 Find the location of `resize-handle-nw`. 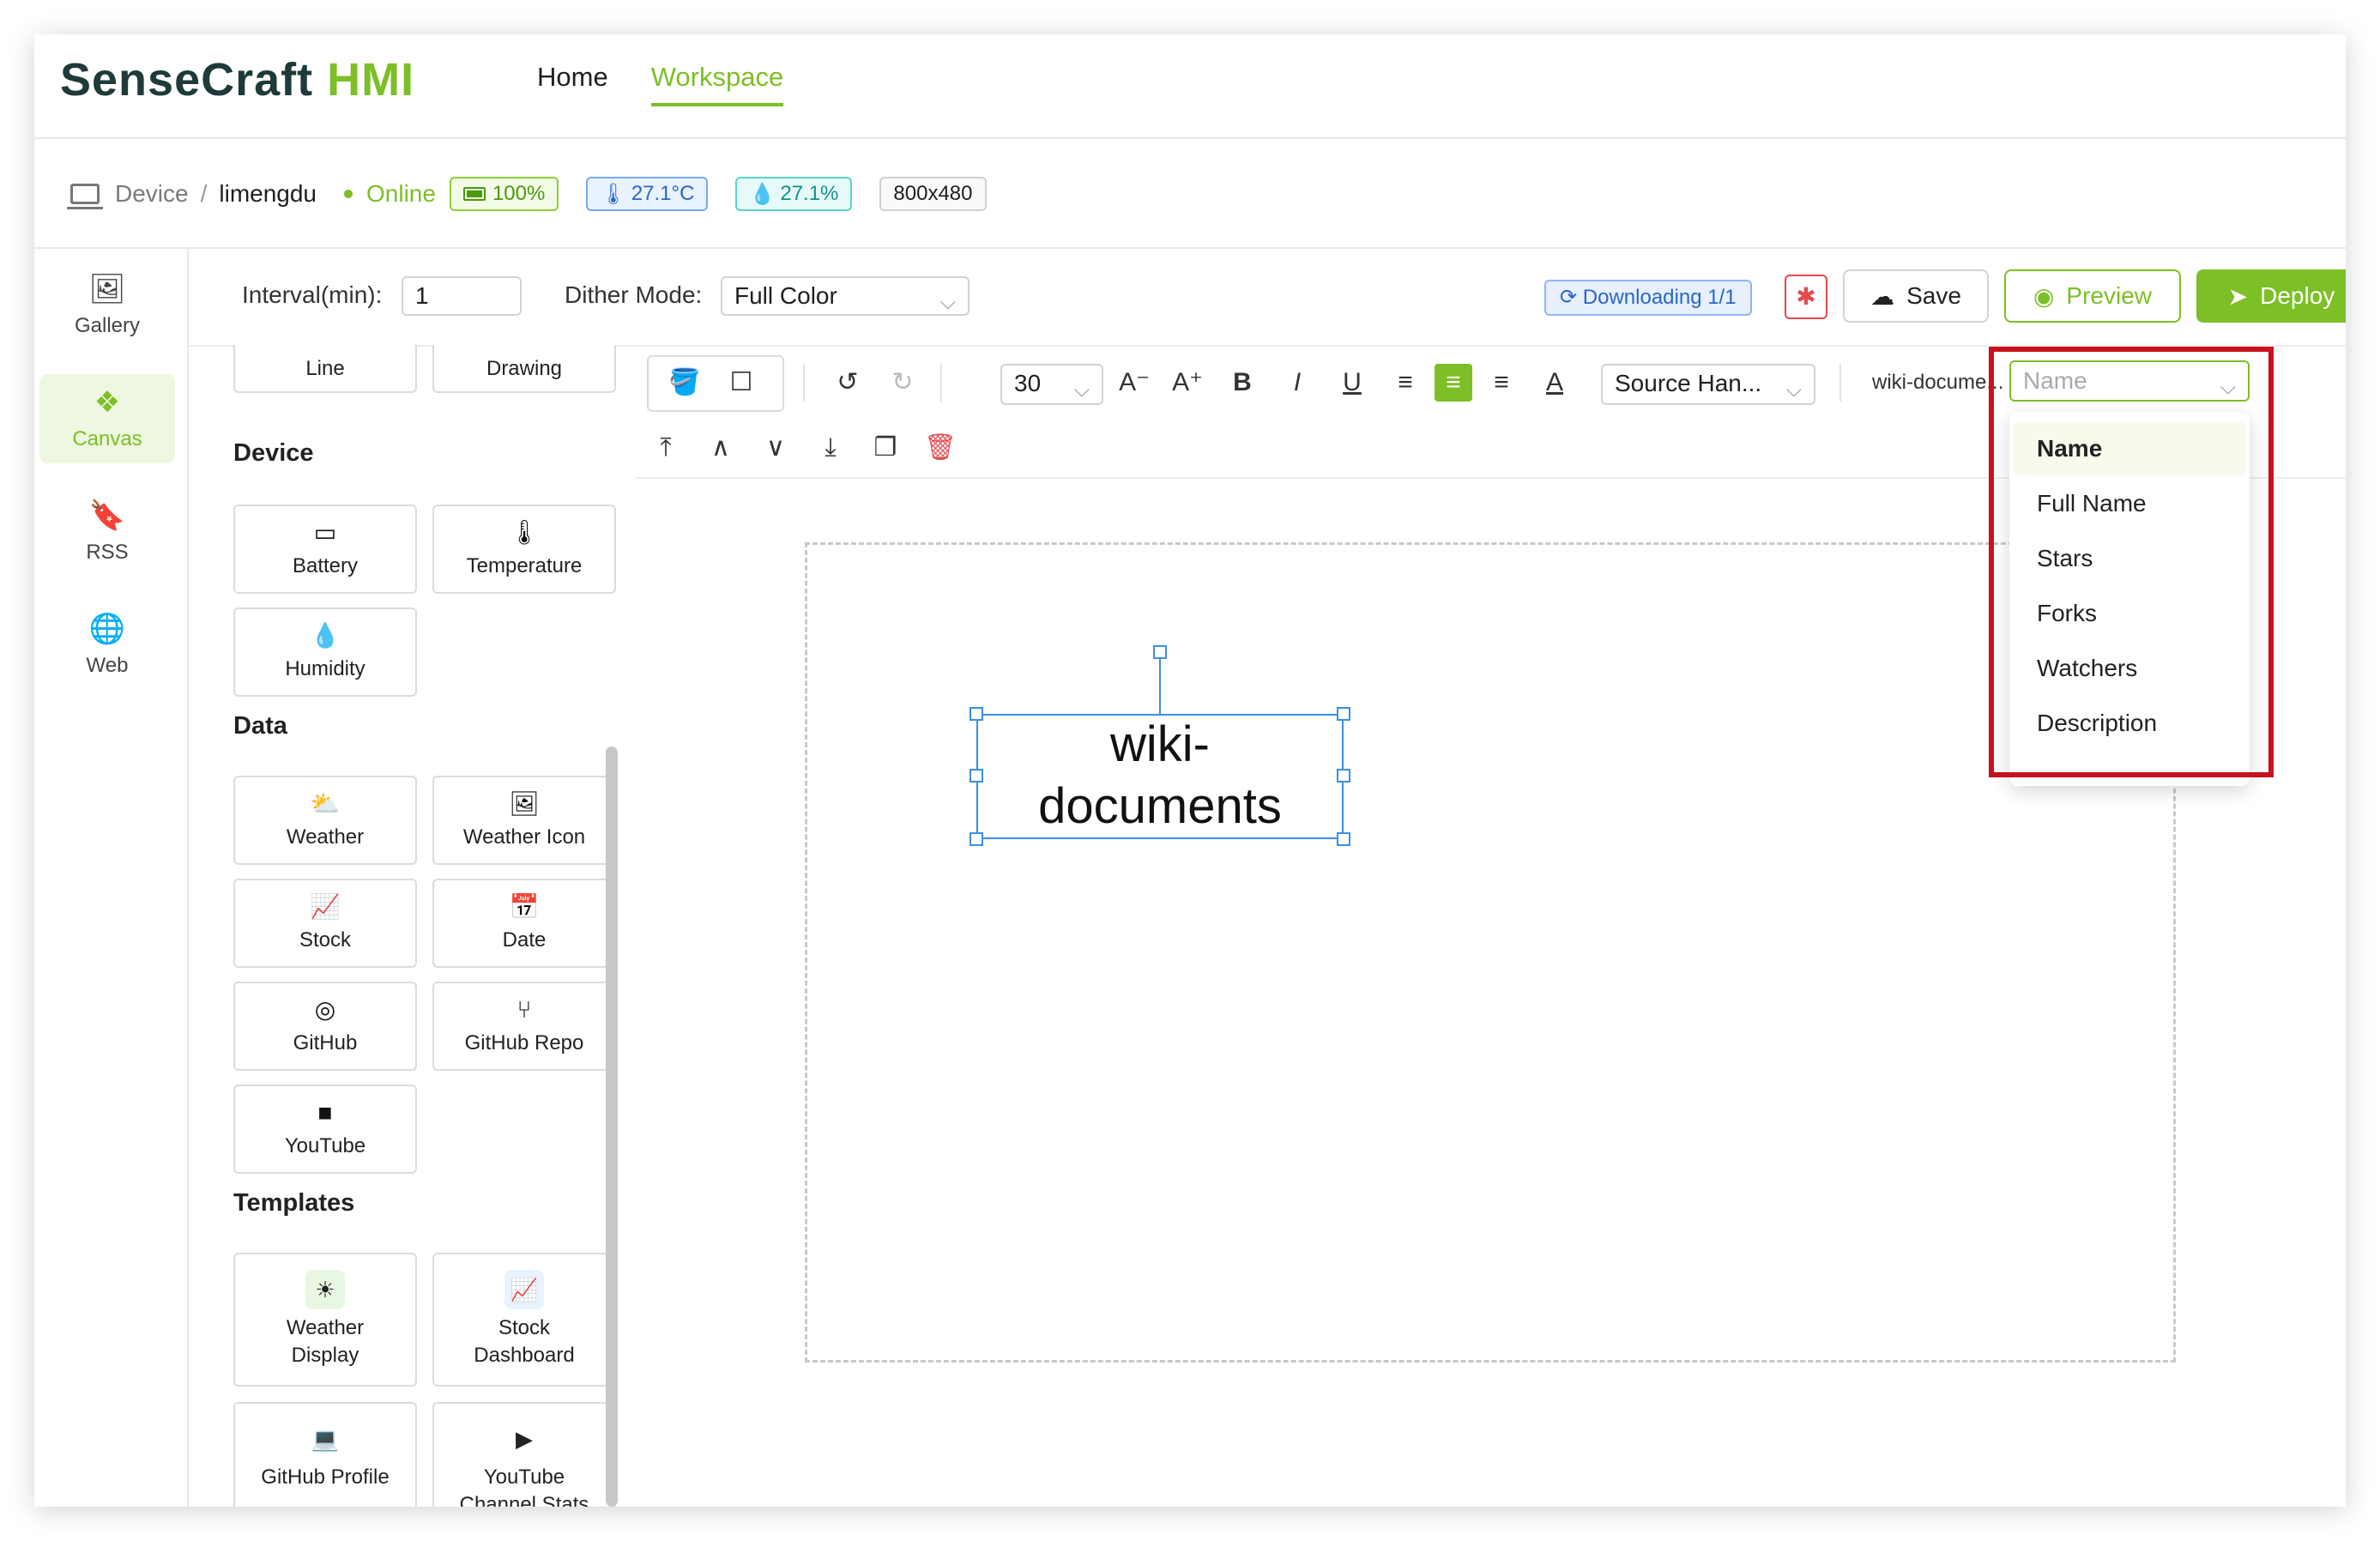

resize-handle-nw is located at coordinates (976, 714).